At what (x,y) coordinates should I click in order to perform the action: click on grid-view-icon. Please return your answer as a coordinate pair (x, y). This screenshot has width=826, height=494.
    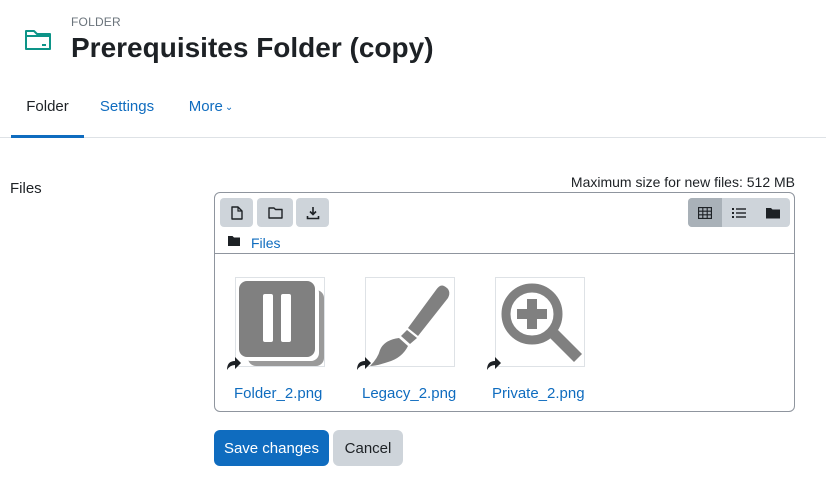
    Looking at the image, I should click on (705, 212).